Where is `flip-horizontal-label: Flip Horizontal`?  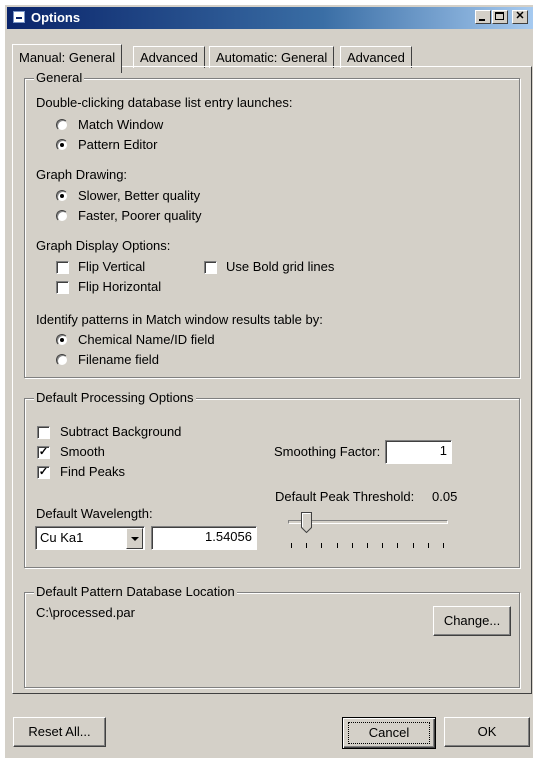
flip-horizontal-label: Flip Horizontal is located at coordinates (119, 286).